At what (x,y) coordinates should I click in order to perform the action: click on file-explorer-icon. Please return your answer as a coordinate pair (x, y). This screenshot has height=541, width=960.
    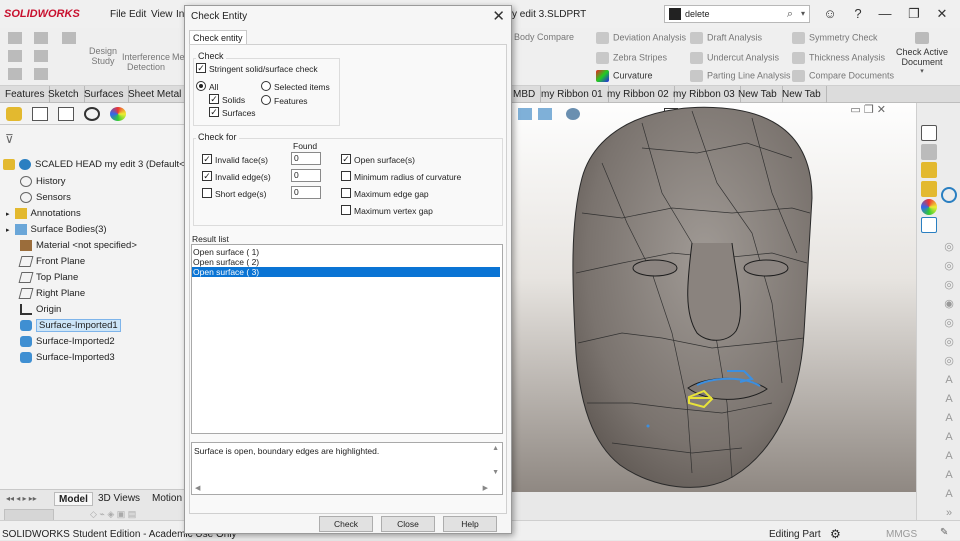
    Looking at the image, I should click on (929, 189).